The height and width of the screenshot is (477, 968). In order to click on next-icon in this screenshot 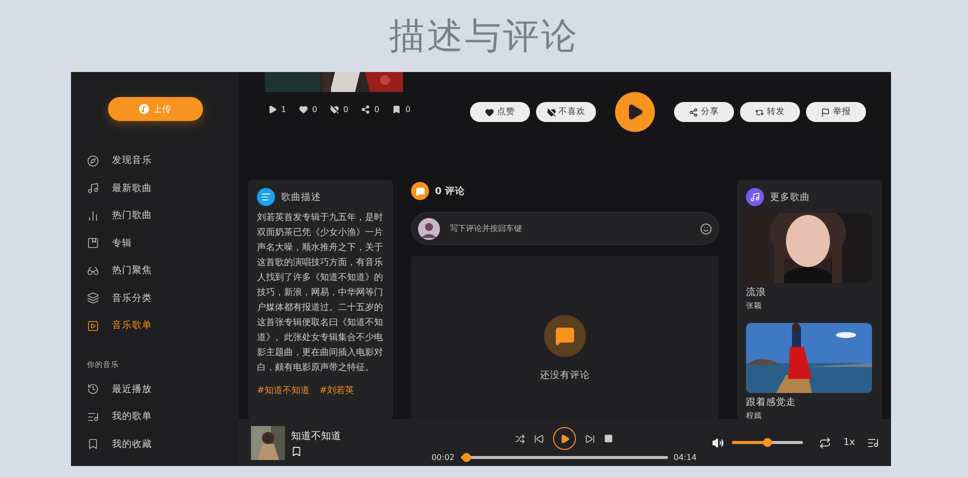, I will do `click(590, 439)`.